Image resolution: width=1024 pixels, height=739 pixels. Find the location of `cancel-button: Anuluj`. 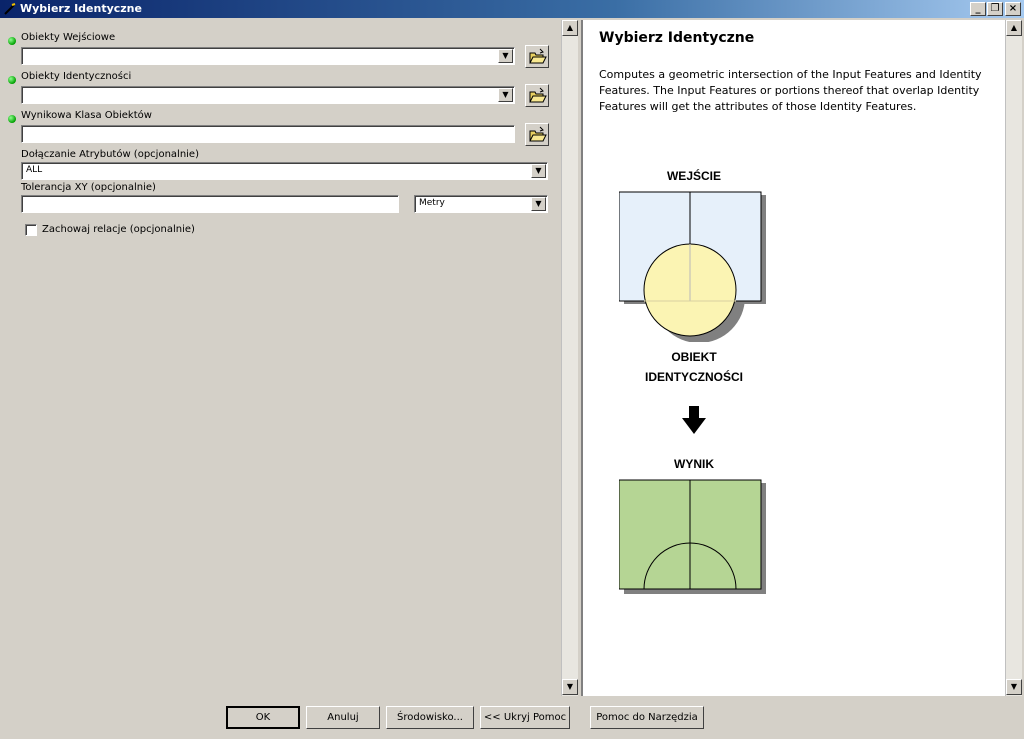

cancel-button: Anuluj is located at coordinates (343, 717).